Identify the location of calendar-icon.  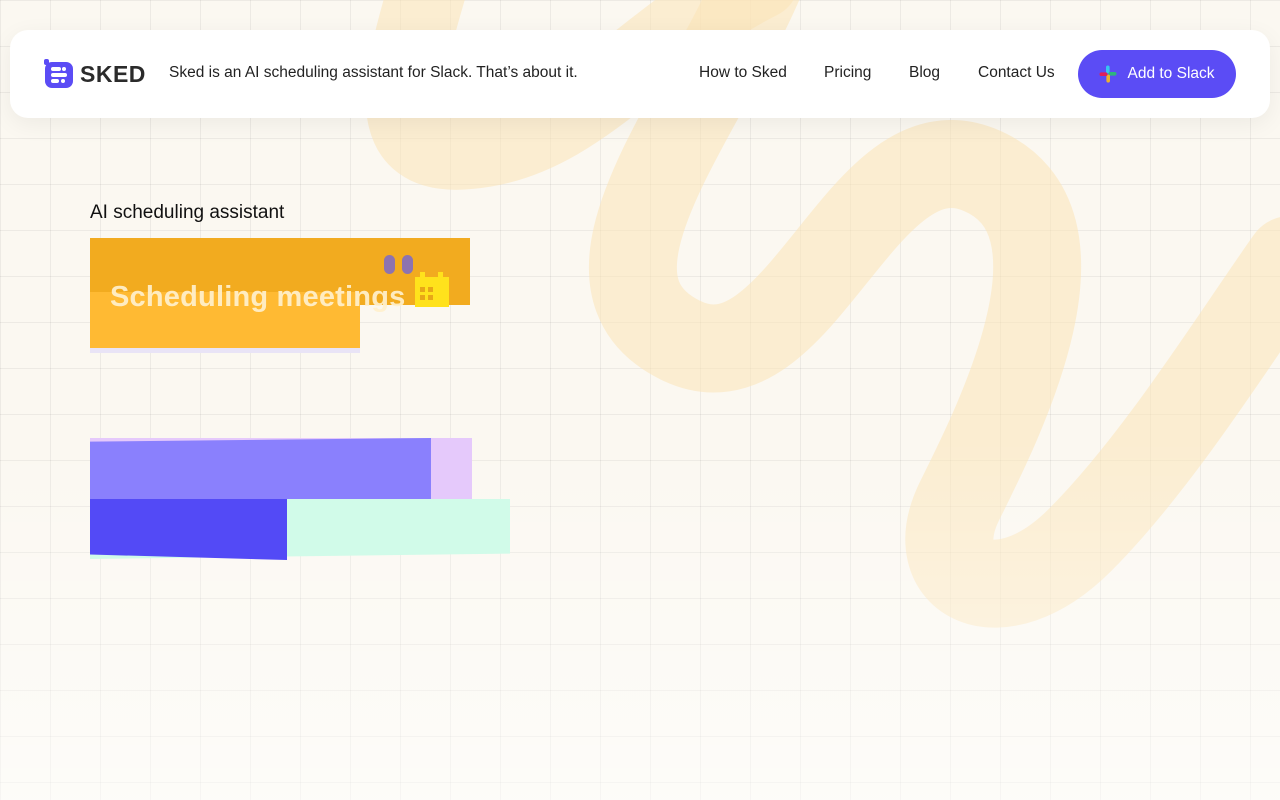
(432, 289).